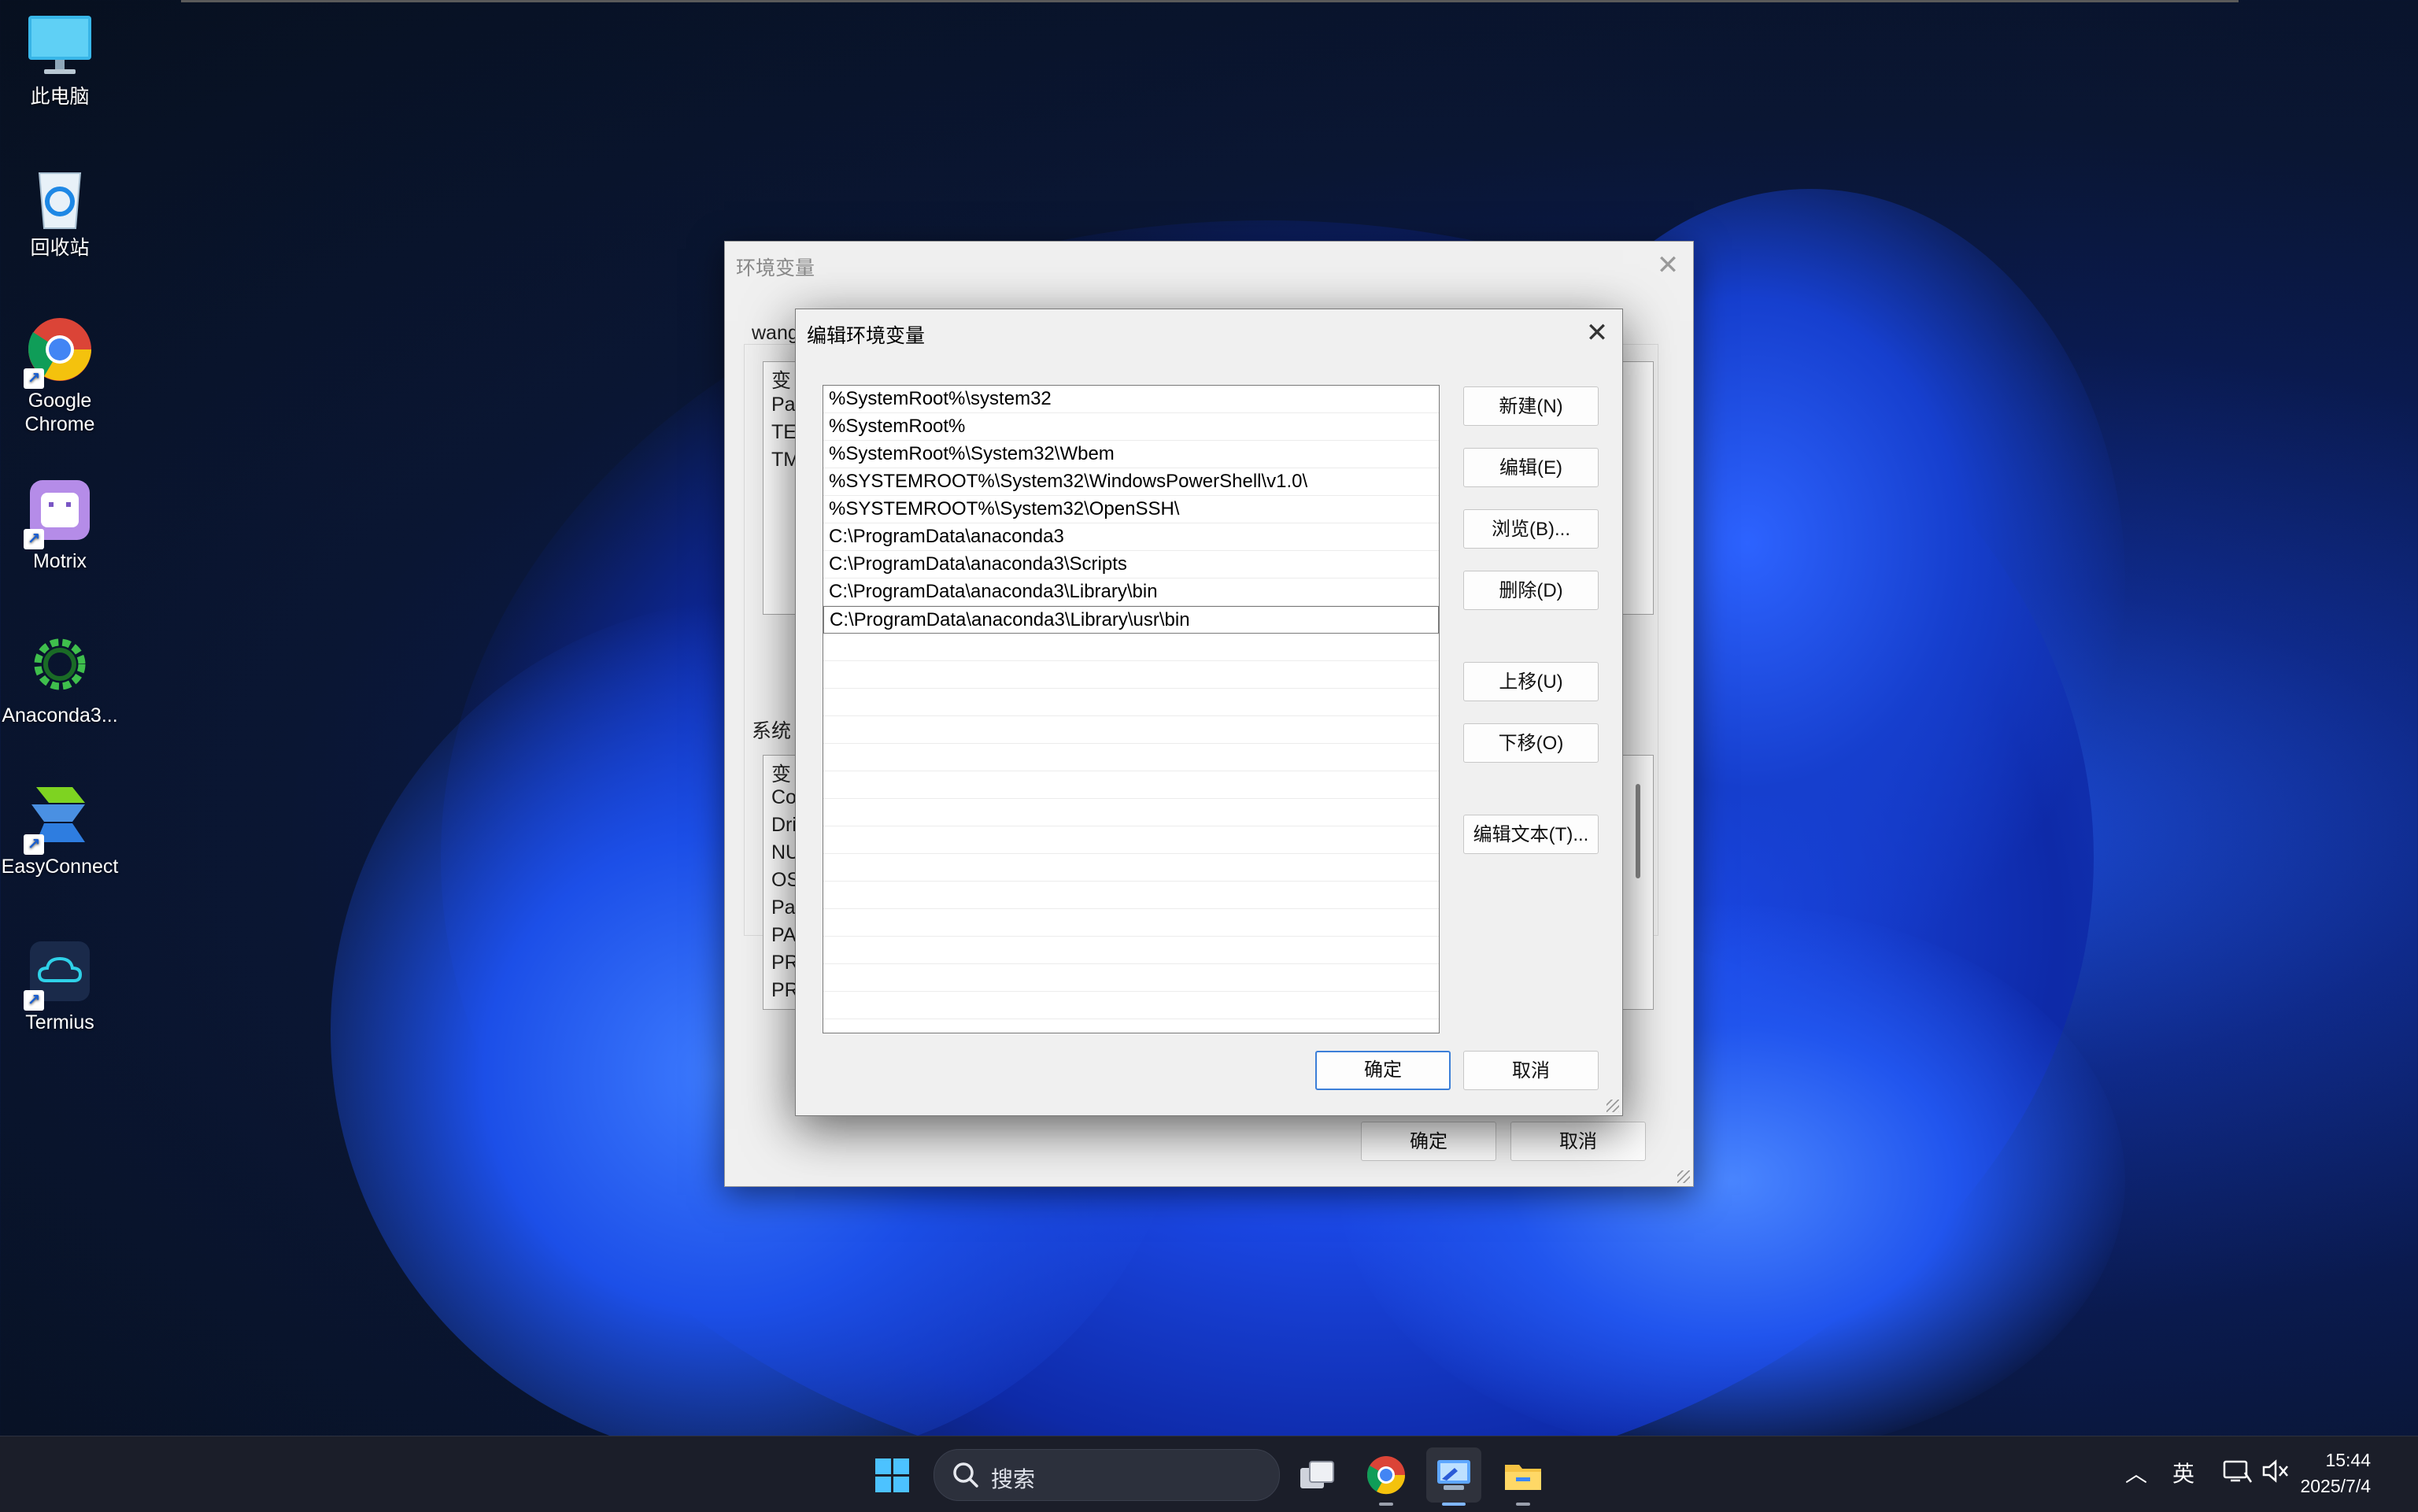 The width and height of the screenshot is (2418, 1512). Describe the element at coordinates (59, 512) in the screenshot. I see `motrix-icon: ↗` at that location.